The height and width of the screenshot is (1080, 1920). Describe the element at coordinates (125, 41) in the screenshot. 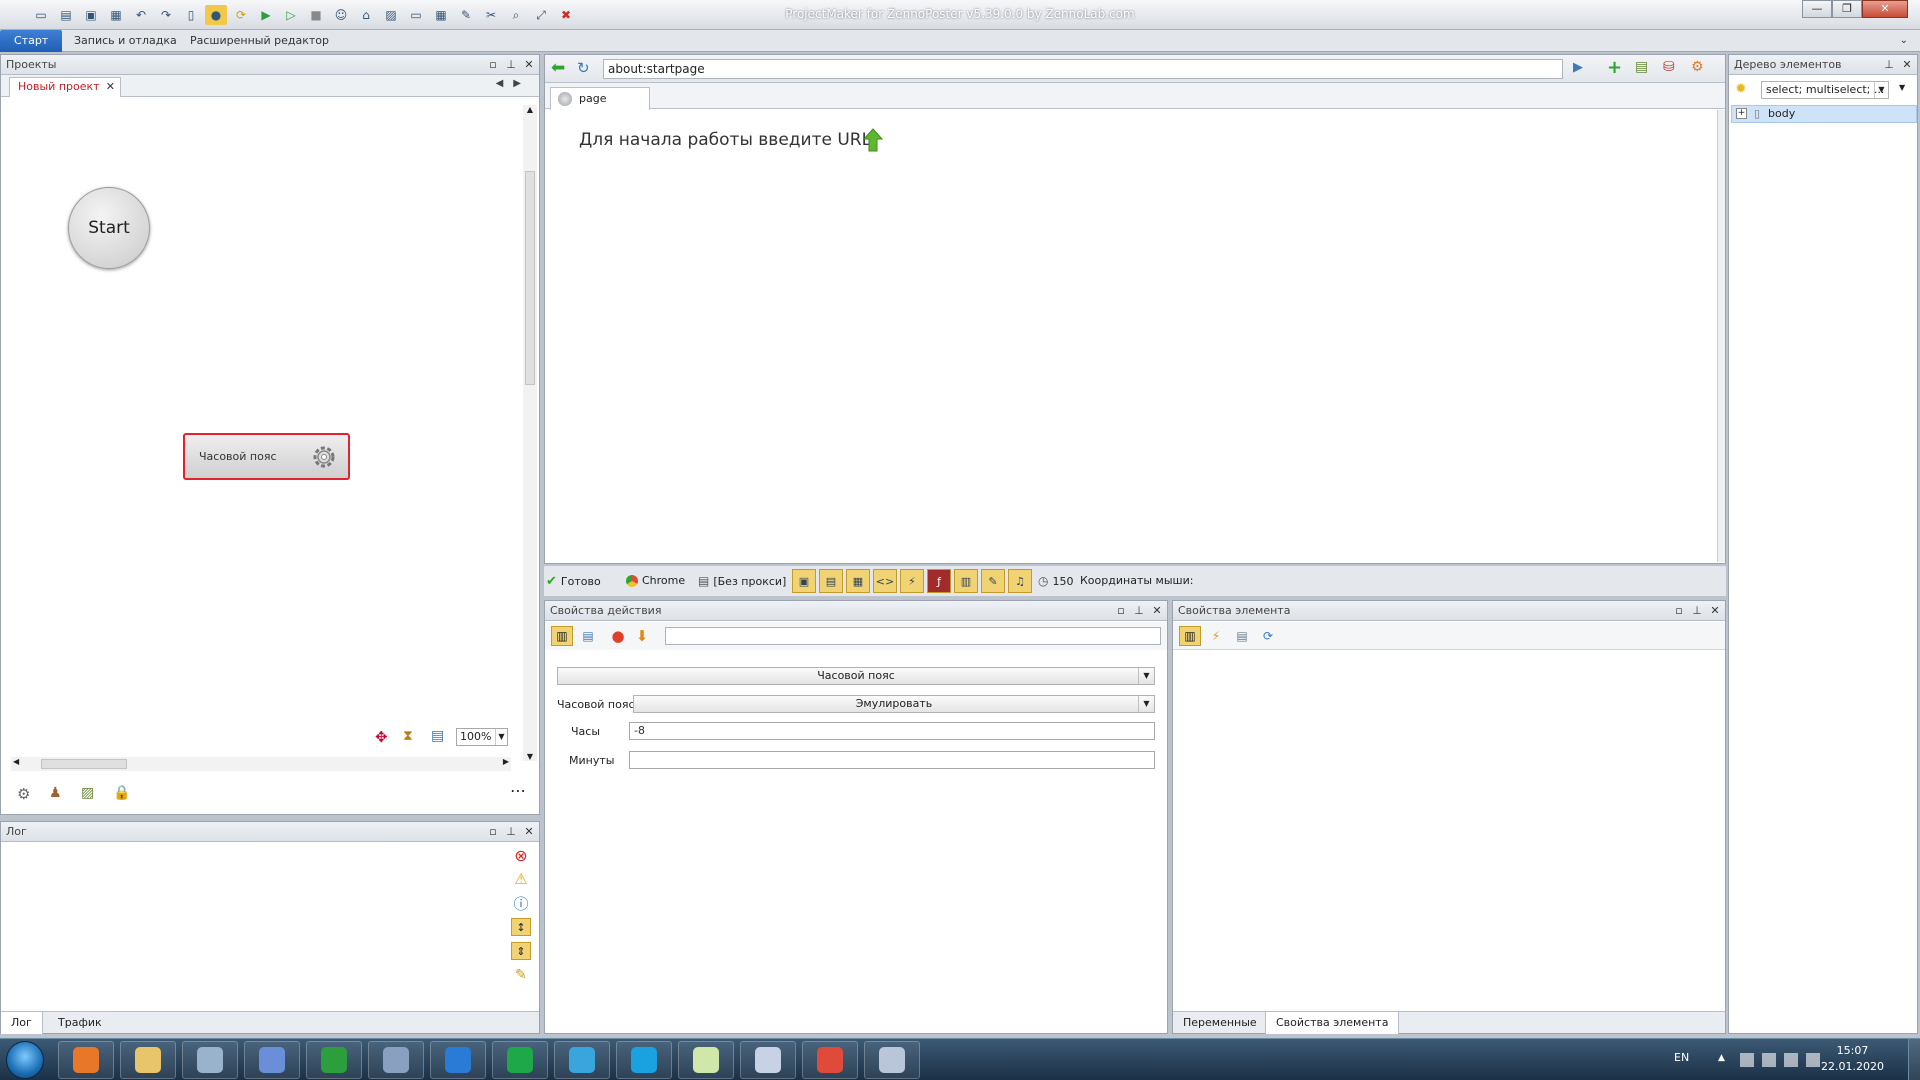

I see `tab-record-debug: Запись и отладка` at that location.